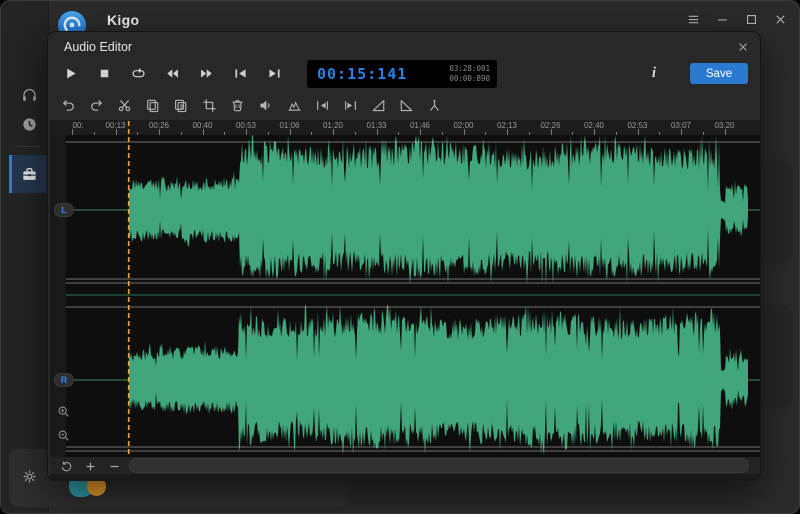 This screenshot has height=514, width=800. I want to click on total-time: 03:28:001, so click(469, 68).